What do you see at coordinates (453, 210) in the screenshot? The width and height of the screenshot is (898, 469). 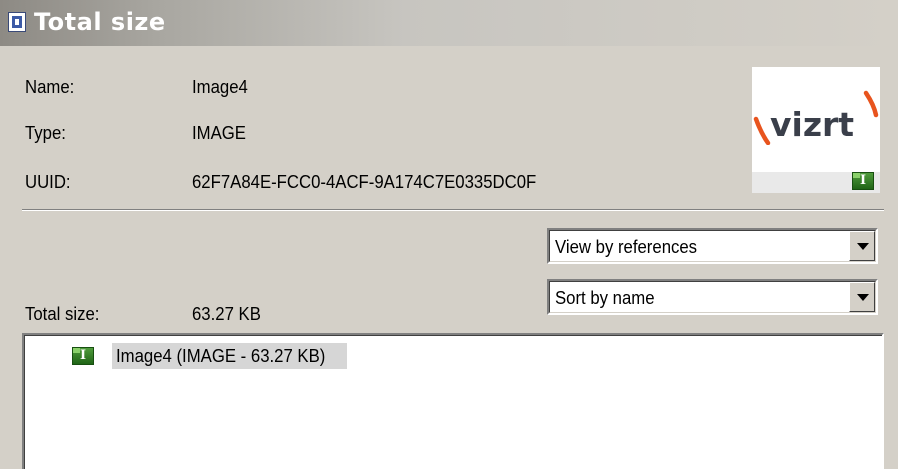 I see `separator` at bounding box center [453, 210].